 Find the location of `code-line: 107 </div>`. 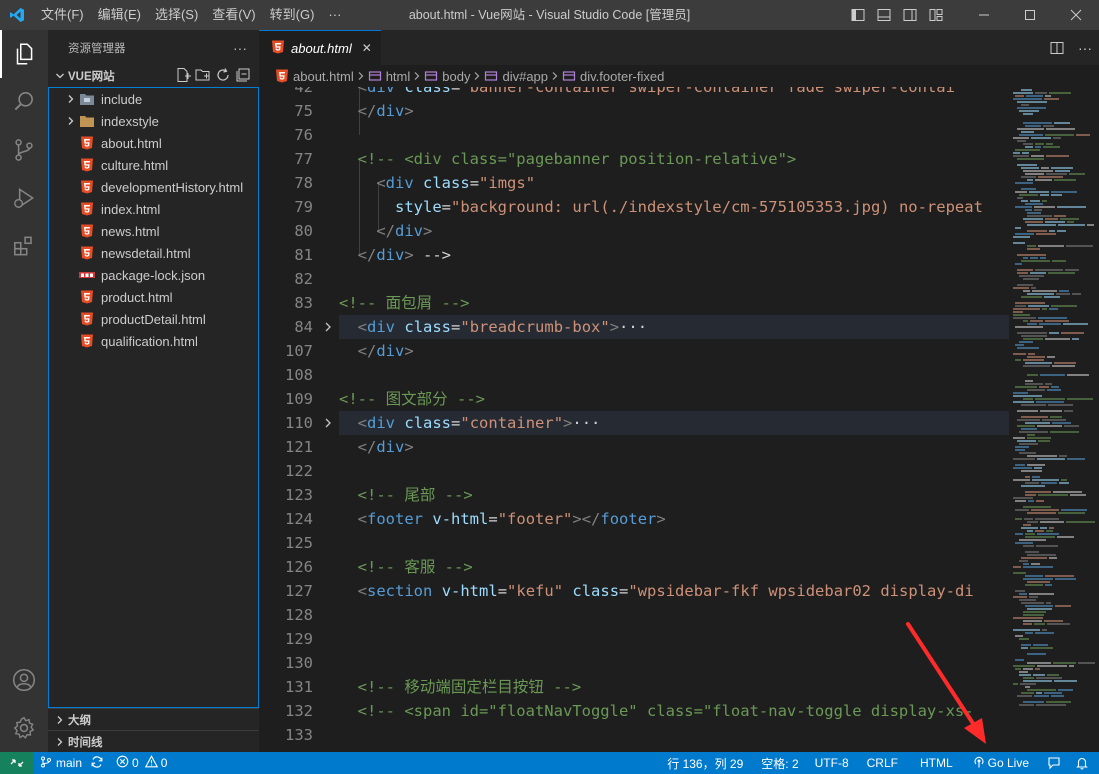

code-line: 107 </div> is located at coordinates (634, 351).